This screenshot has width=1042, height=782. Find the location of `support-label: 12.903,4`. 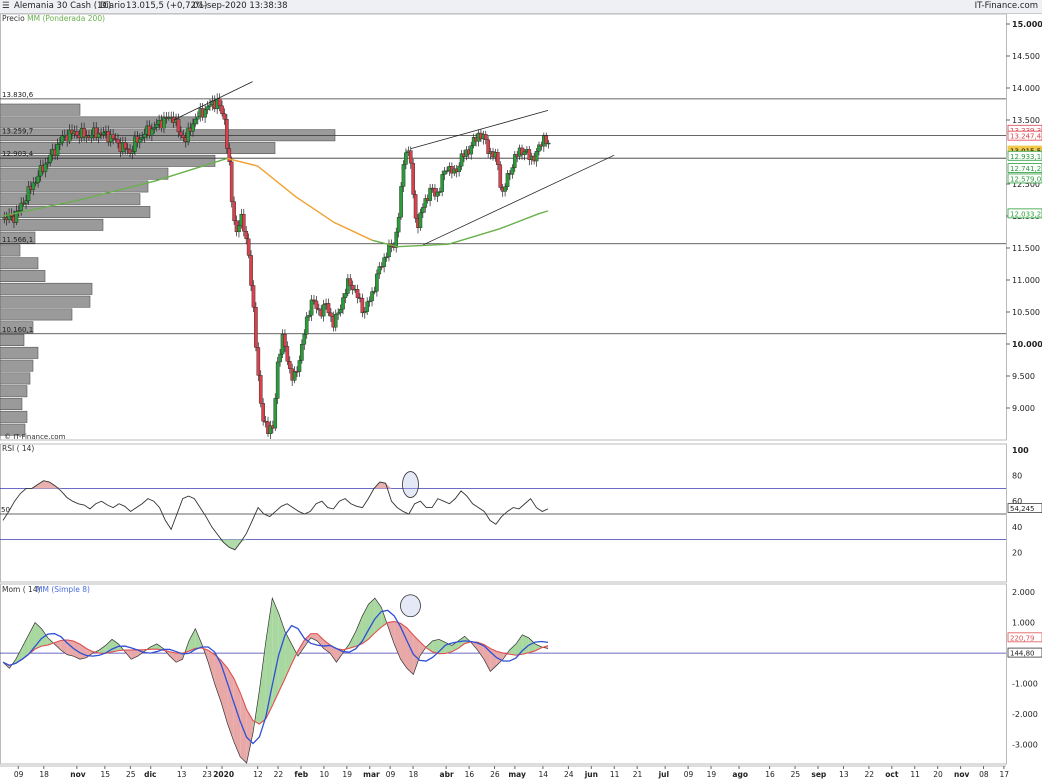

support-label: 12.903,4 is located at coordinates (18, 154).